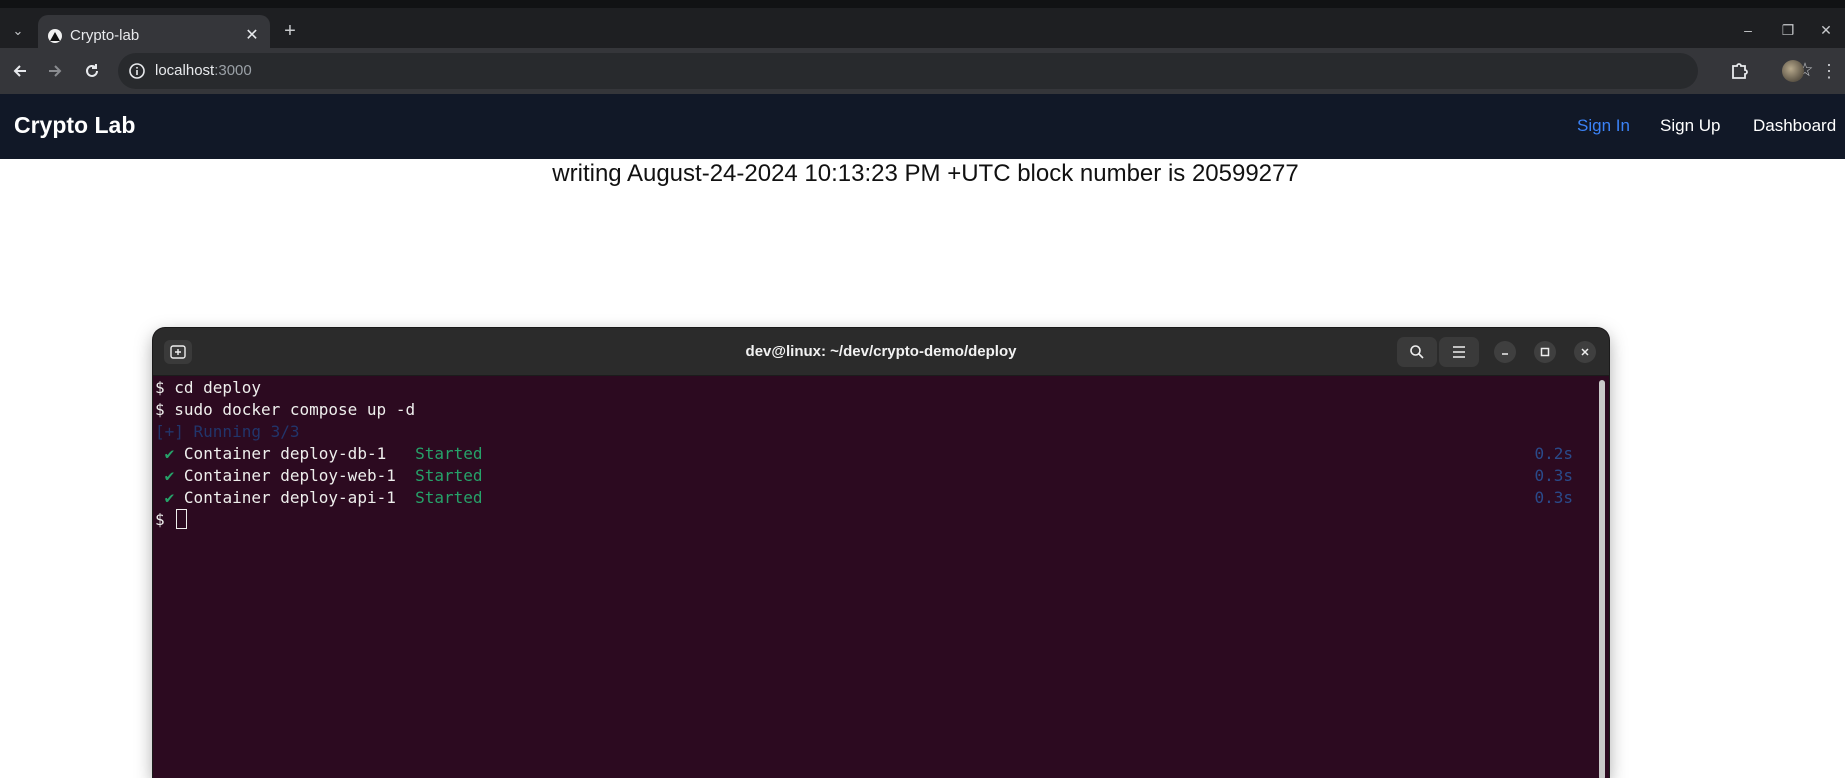  What do you see at coordinates (1829, 71) in the screenshot?
I see `browser-menu-icon: ⋮` at bounding box center [1829, 71].